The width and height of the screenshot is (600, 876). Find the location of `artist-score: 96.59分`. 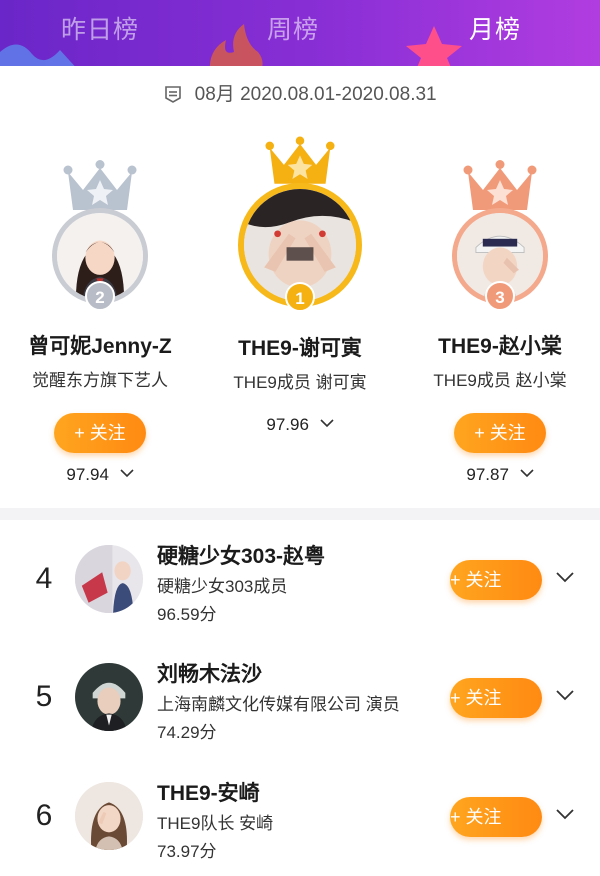

artist-score: 96.59分 is located at coordinates (187, 614).